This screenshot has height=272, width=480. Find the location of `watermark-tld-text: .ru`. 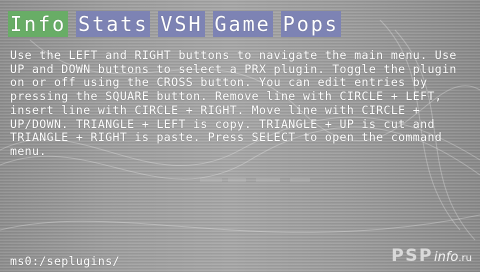

watermark-tld-text: .ru is located at coordinates (465, 258).